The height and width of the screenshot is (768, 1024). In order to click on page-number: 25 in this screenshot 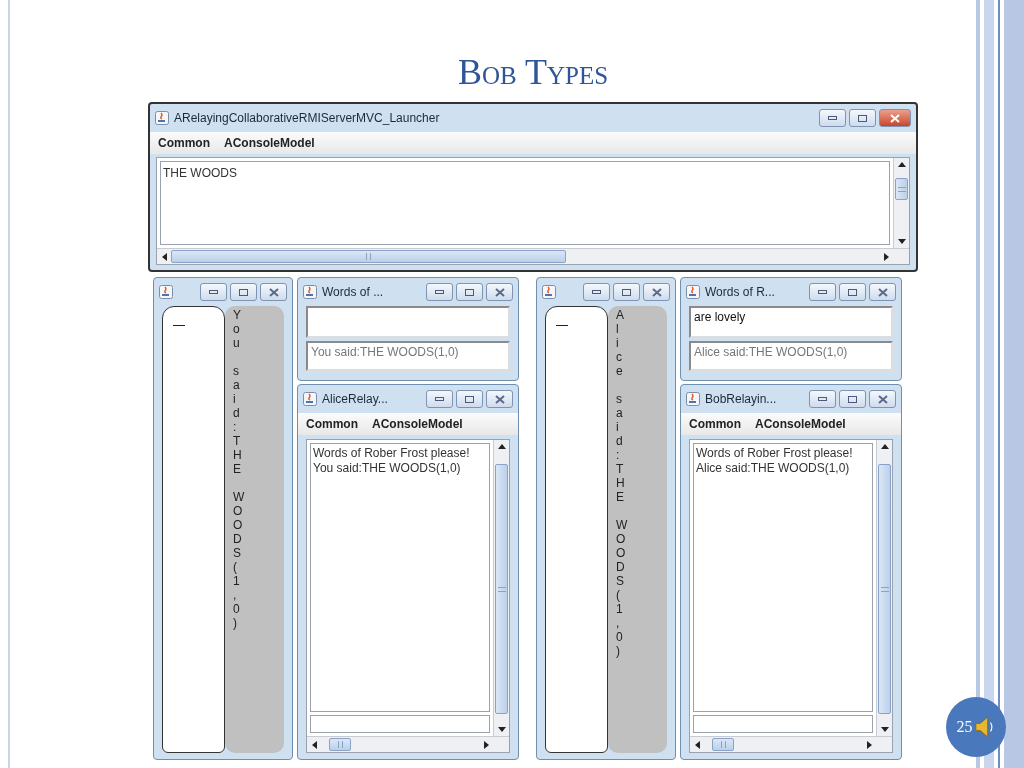, I will do `click(964, 727)`.